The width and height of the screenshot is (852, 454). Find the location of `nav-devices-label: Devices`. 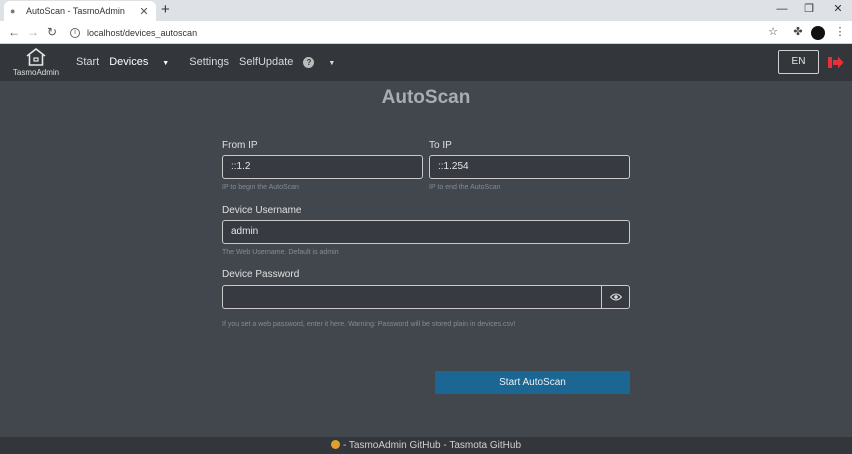

nav-devices-label: Devices is located at coordinates (129, 62).